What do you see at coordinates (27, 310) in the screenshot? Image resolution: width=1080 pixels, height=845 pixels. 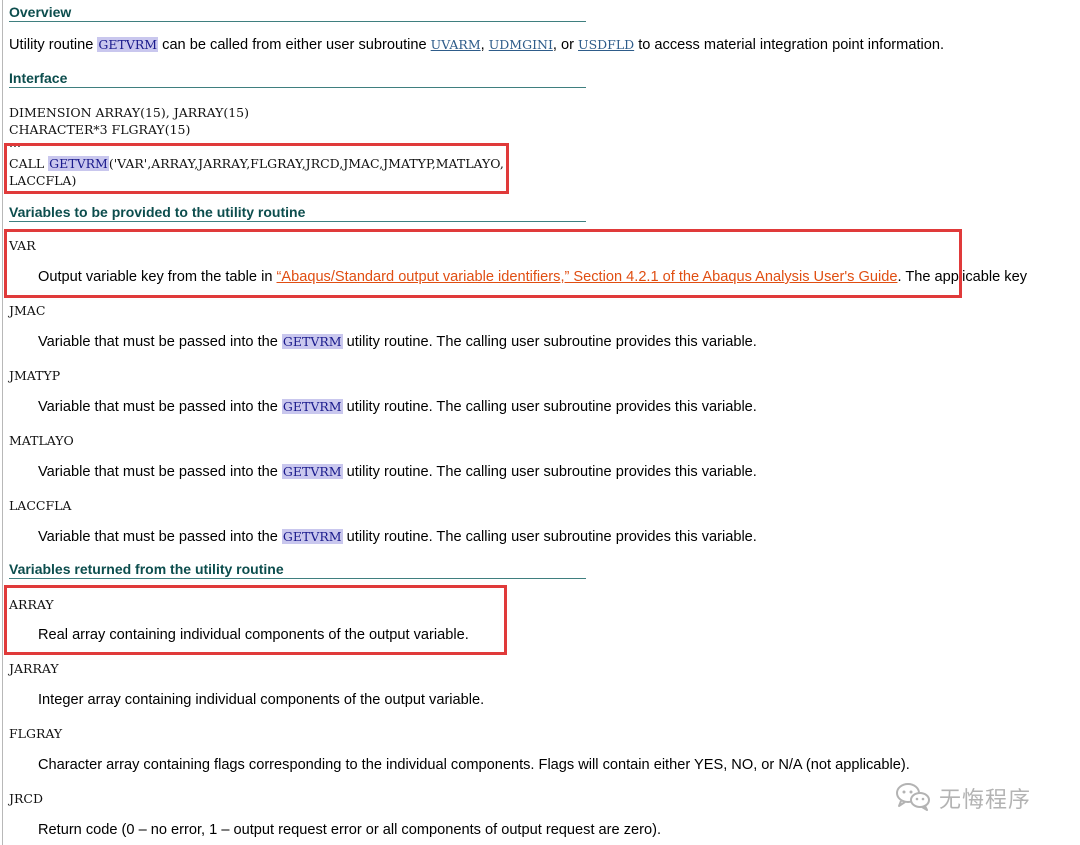 I see `jmac-name: JMAC` at bounding box center [27, 310].